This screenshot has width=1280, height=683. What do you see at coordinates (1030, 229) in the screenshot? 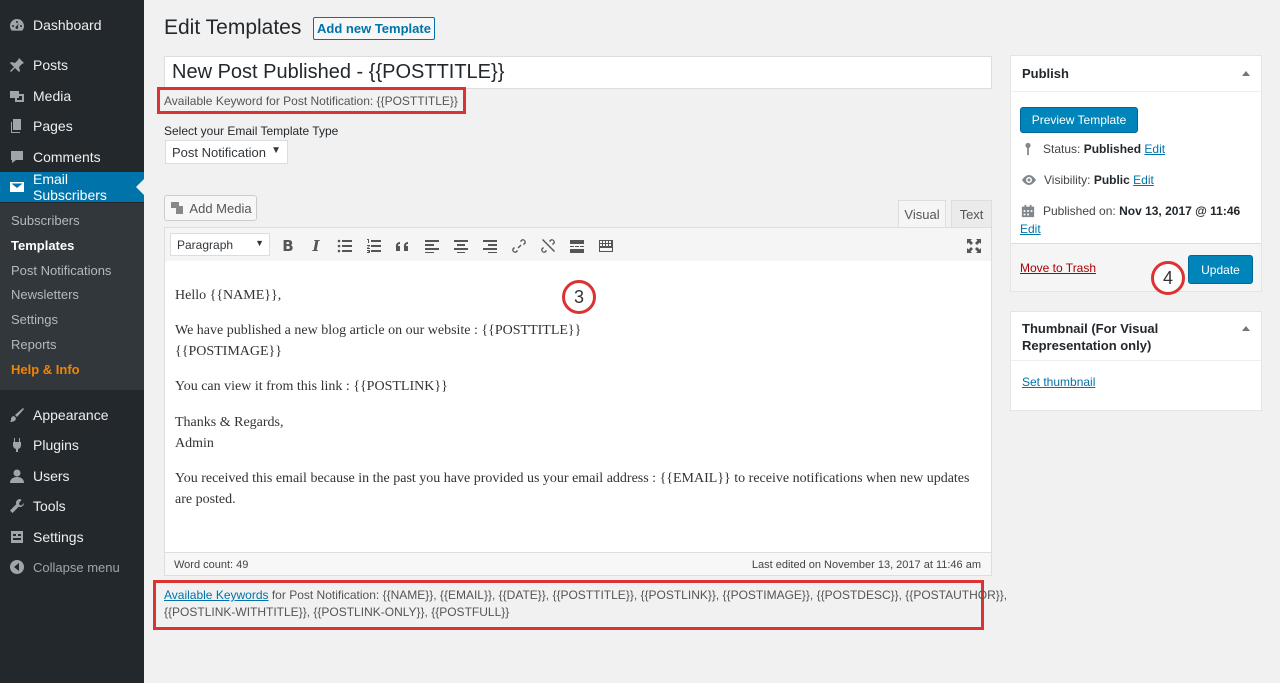
I see `published-on-edit-link: Edit` at bounding box center [1030, 229].